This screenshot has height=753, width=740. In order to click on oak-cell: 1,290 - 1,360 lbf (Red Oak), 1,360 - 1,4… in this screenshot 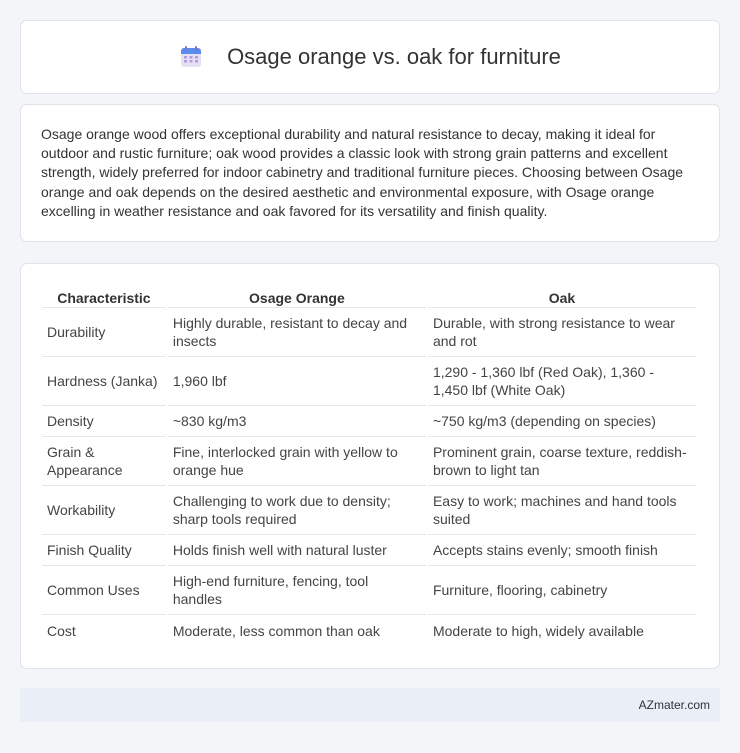, I will do `click(561, 381)`.